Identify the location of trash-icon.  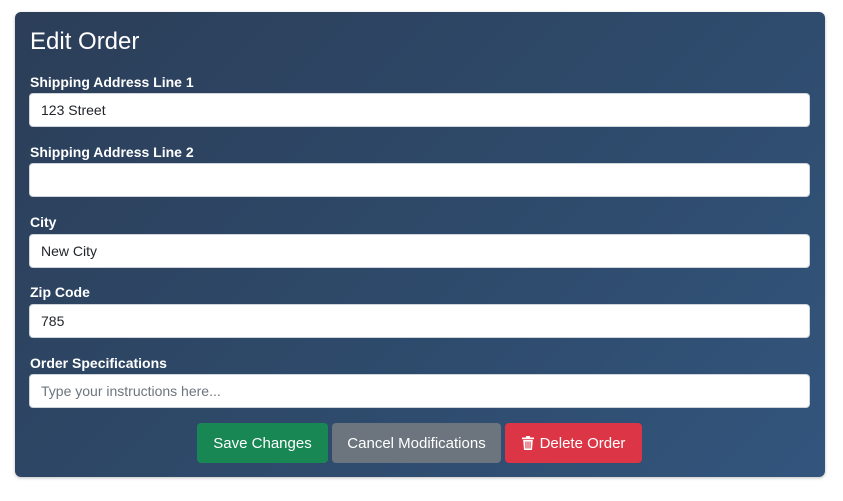
(527, 443).